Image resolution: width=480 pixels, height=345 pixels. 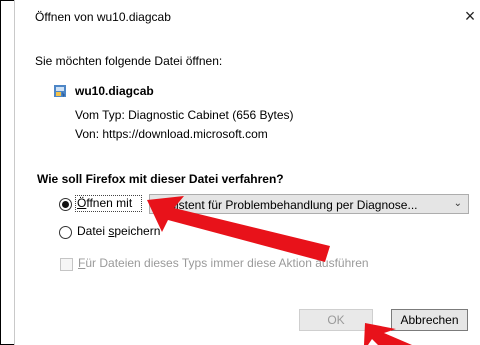 I want to click on save-file-prefix: Datei, so click(x=93, y=231).